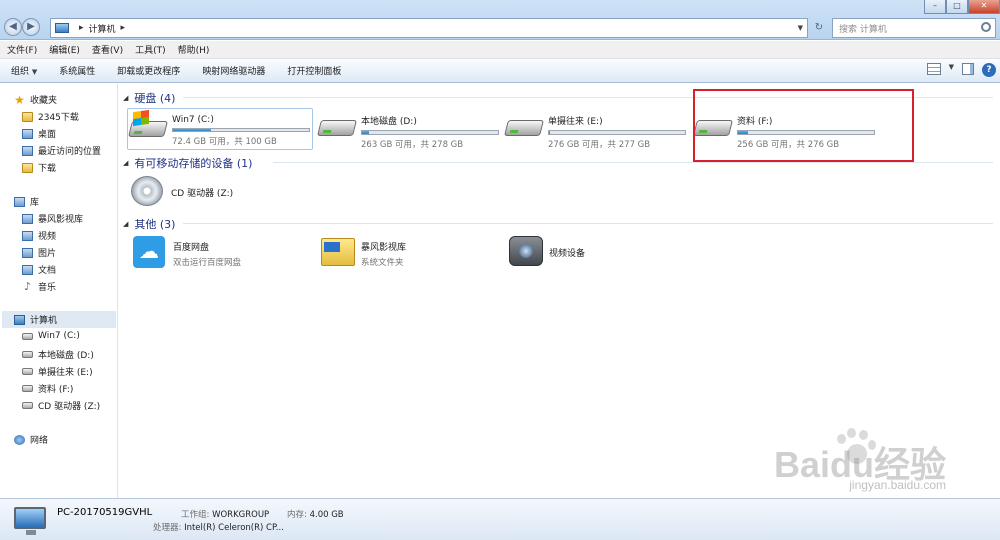 The image size is (1000, 540). I want to click on nav-libraries: 库, so click(26, 201).